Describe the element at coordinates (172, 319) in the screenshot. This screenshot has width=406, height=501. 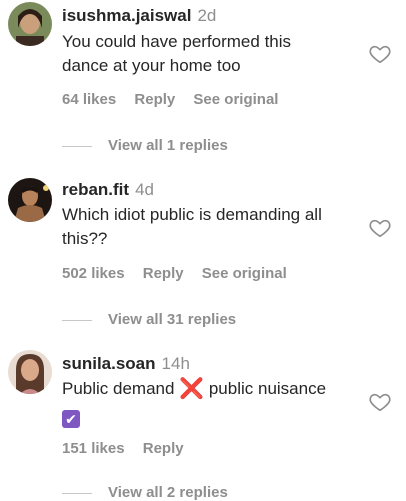
I see `view-replies-label: View all 31 replies` at that location.